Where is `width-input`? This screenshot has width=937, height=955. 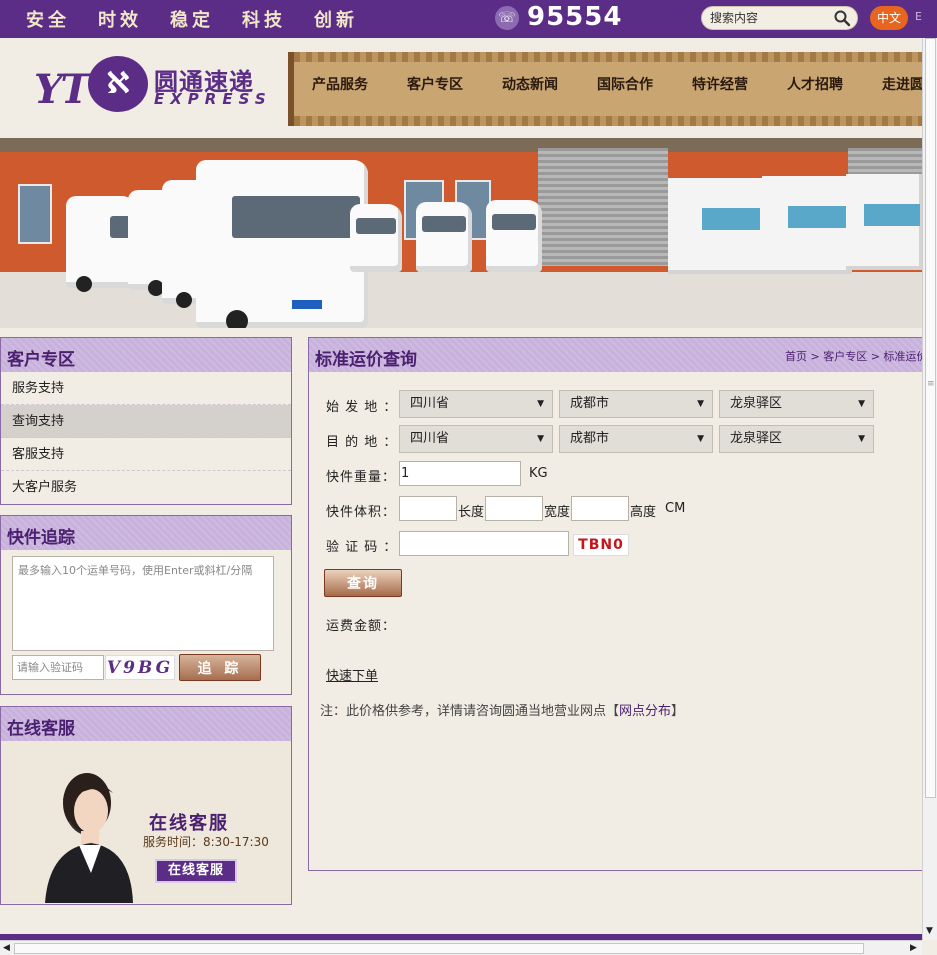 width-input is located at coordinates (514, 508).